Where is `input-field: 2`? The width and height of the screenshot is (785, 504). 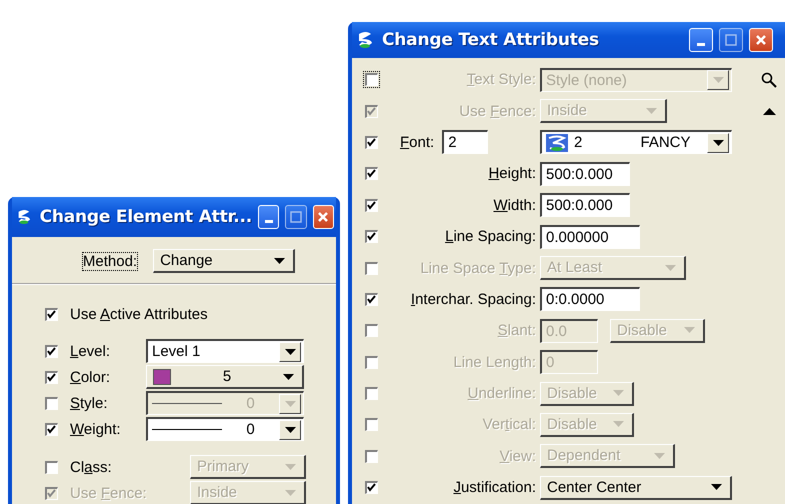 input-field: 2 is located at coordinates (465, 142).